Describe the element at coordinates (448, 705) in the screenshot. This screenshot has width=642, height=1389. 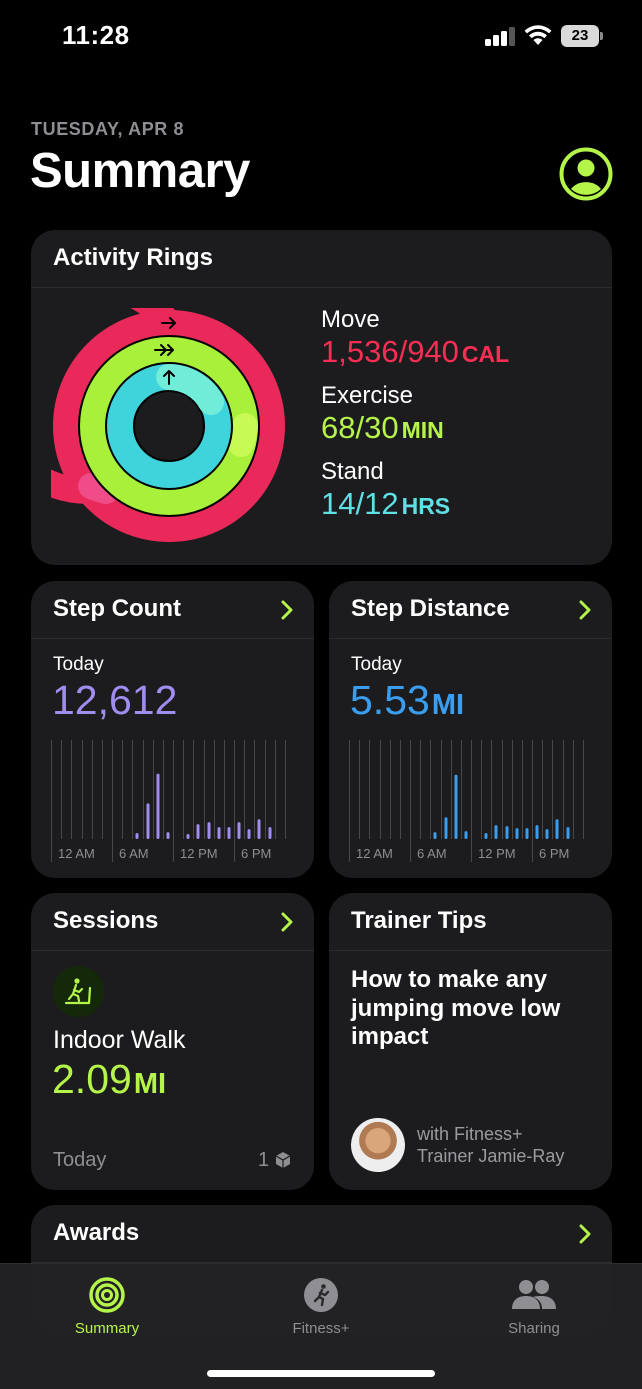
I see `step-distance-unit: MI` at that location.